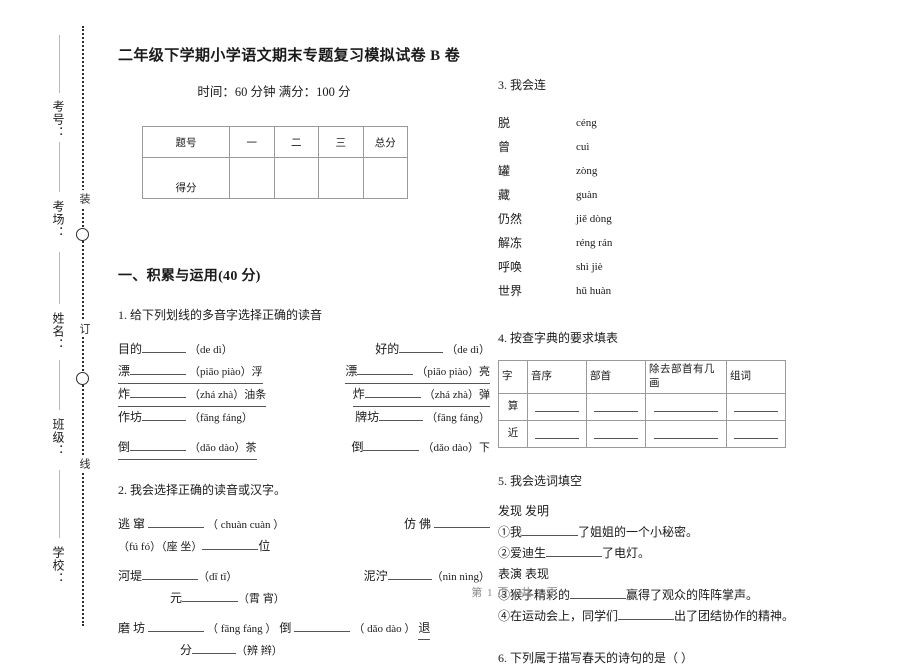 The width and height of the screenshot is (920, 666). Describe the element at coordinates (504, 123) in the screenshot. I see `q3-word-0: 脱` at that location.